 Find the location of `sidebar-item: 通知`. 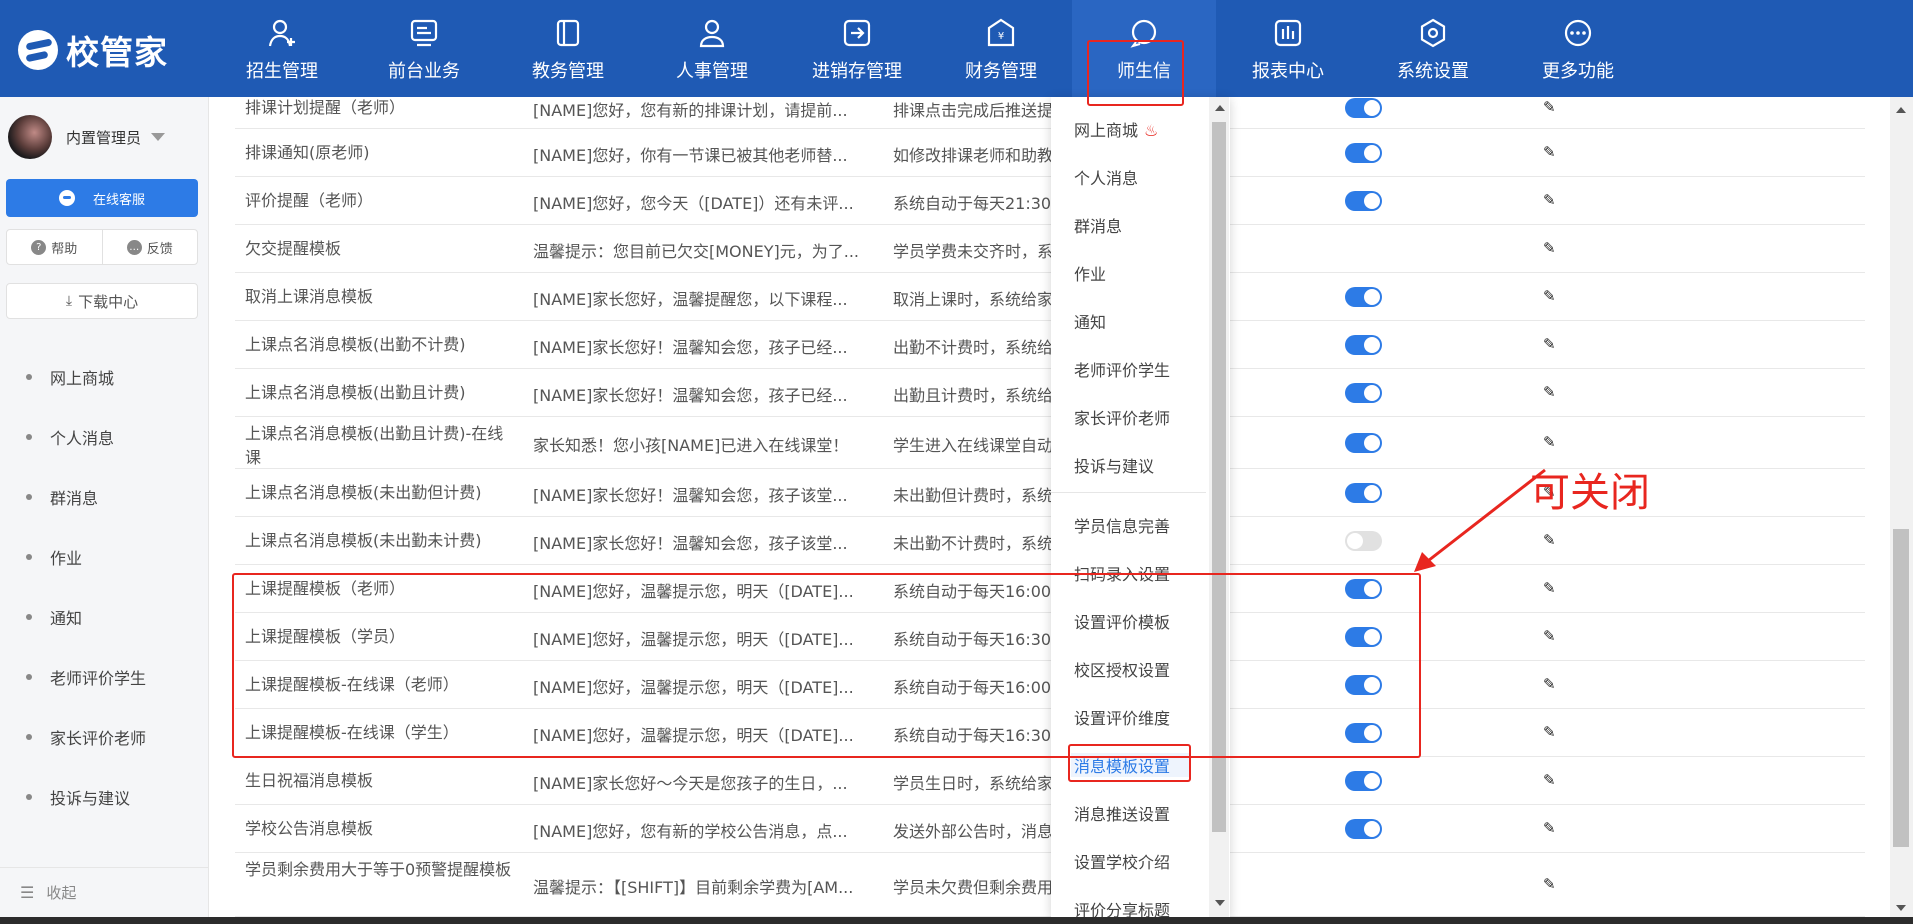

sidebar-item: 通知 is located at coordinates (54, 617).